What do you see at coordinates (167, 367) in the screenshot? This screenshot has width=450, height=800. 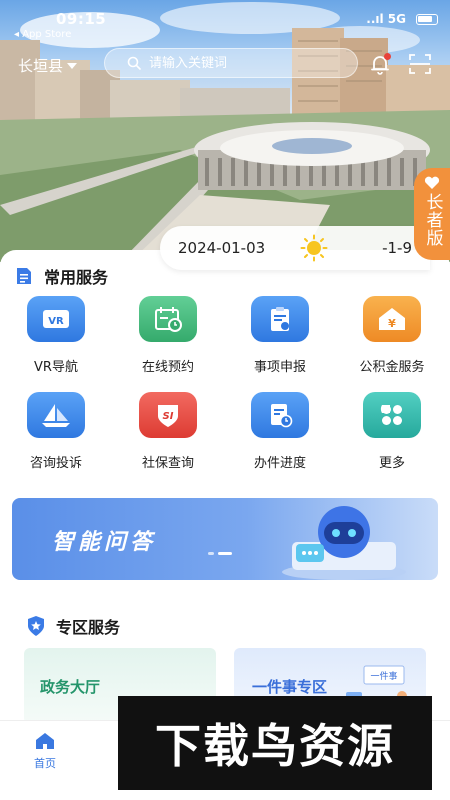 I see `service-label: 在线预约` at bounding box center [167, 367].